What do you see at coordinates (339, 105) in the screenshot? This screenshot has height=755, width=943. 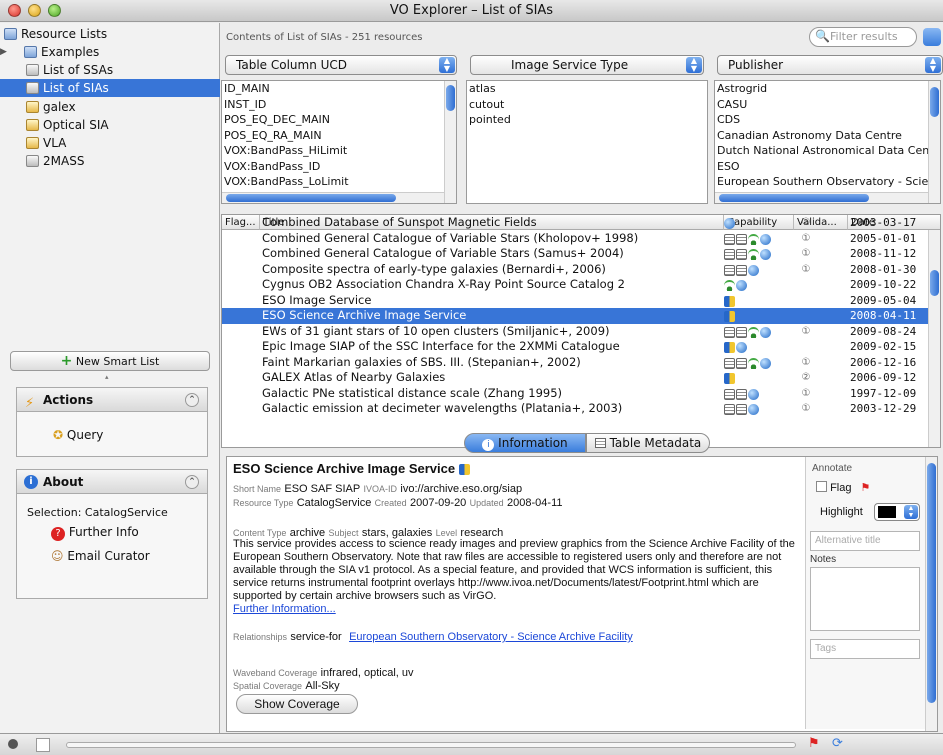 I see `list-item: INST_ID` at bounding box center [339, 105].